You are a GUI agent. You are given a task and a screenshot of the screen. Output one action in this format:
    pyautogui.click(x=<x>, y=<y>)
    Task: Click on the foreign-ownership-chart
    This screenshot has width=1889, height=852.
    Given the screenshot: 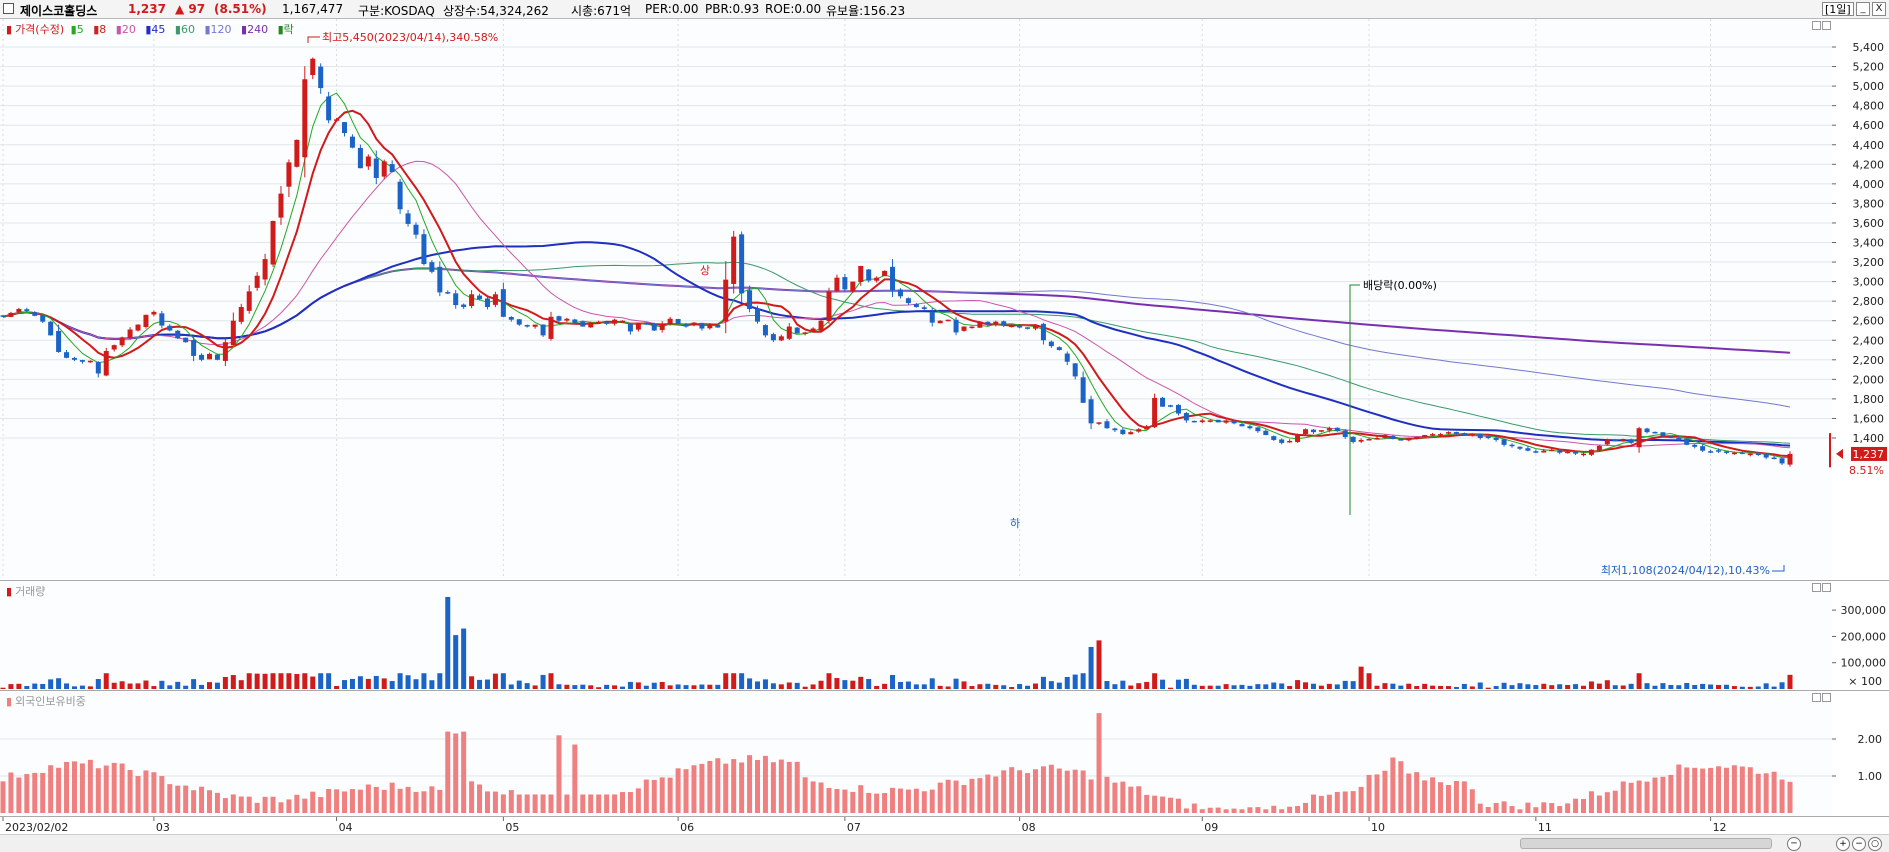 What is the action you would take?
    pyautogui.click(x=916, y=753)
    